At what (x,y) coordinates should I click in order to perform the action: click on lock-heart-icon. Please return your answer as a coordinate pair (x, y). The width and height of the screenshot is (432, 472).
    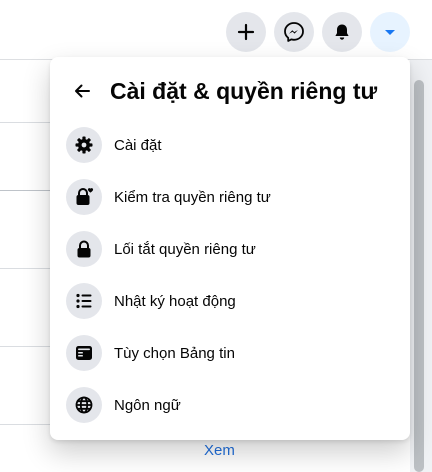
    Looking at the image, I should click on (85, 196).